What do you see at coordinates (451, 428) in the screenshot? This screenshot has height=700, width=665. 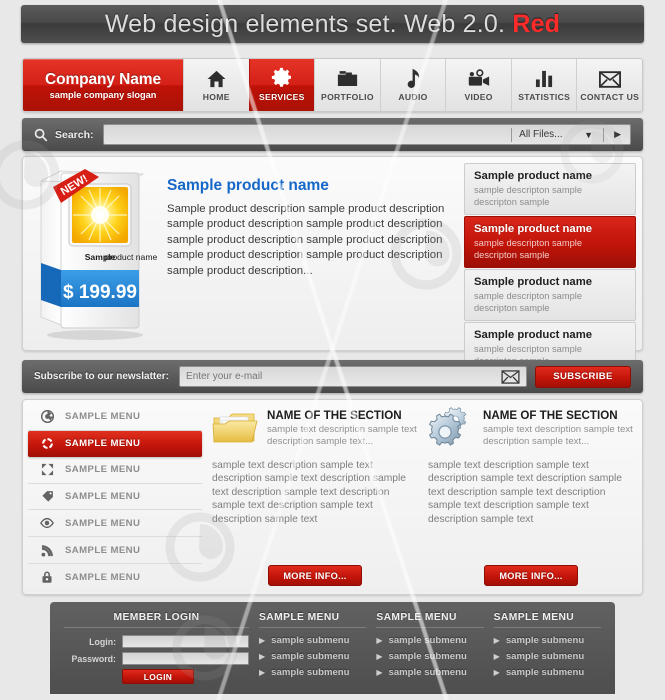 I see `gears-icon` at bounding box center [451, 428].